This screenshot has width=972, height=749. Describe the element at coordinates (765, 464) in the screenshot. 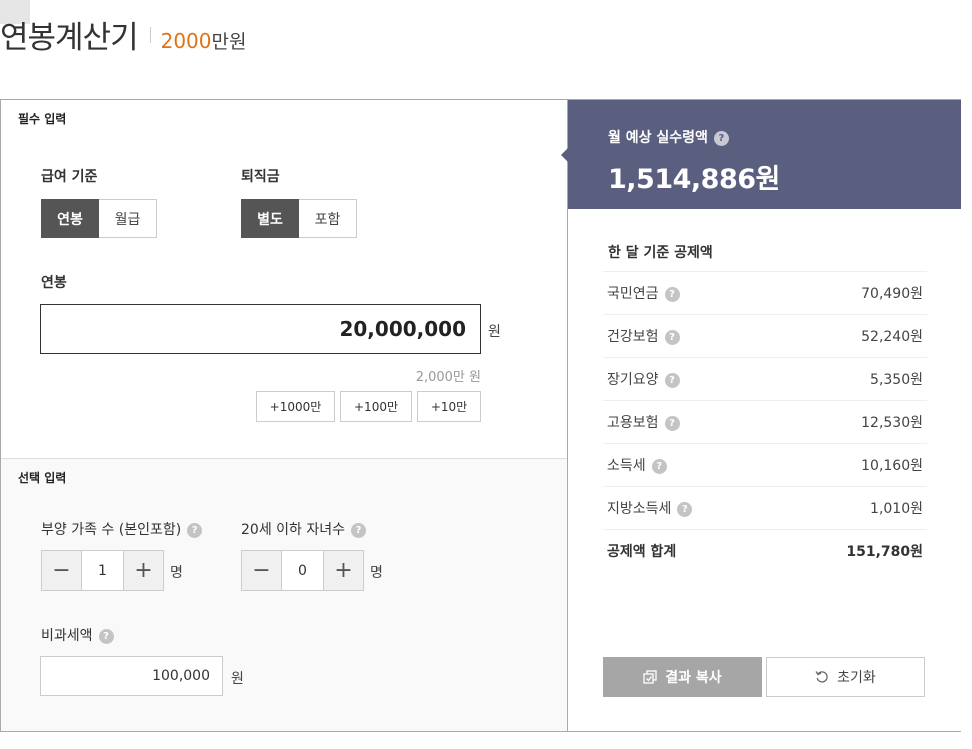

I see `deduction-row: 소득세? 10,160원` at that location.